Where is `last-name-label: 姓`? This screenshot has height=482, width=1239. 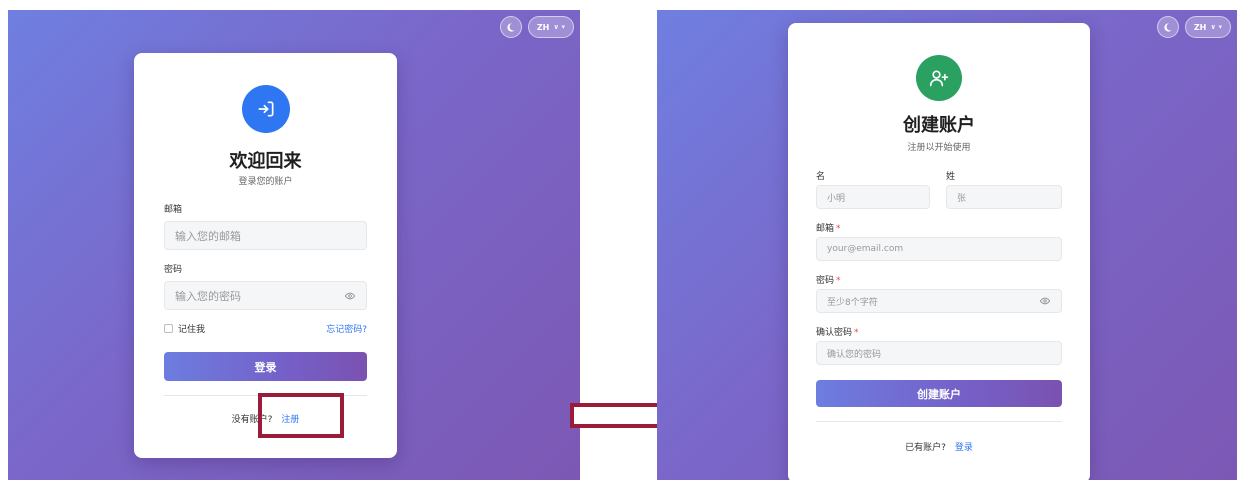 last-name-label: 姓 is located at coordinates (951, 177).